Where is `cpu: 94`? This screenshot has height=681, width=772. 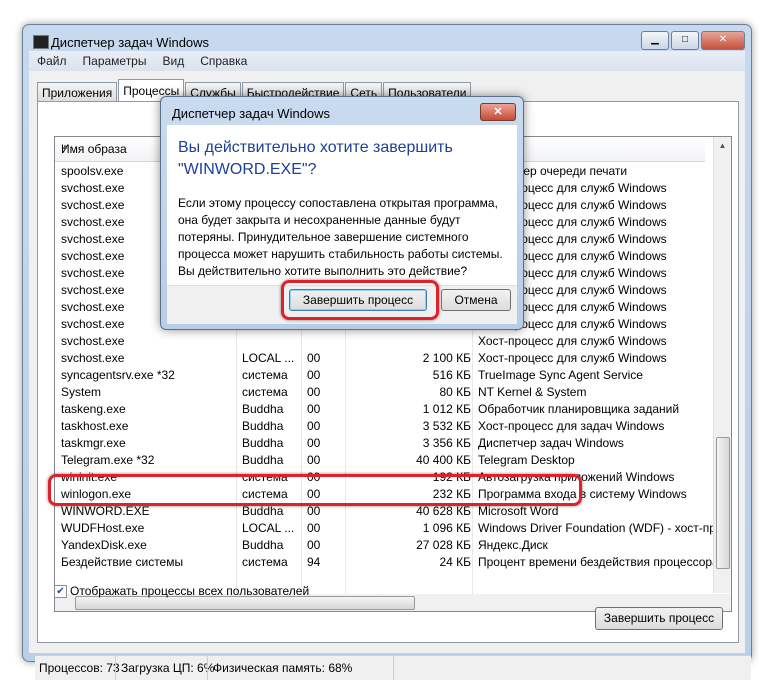
cpu: 94 is located at coordinates (314, 562).